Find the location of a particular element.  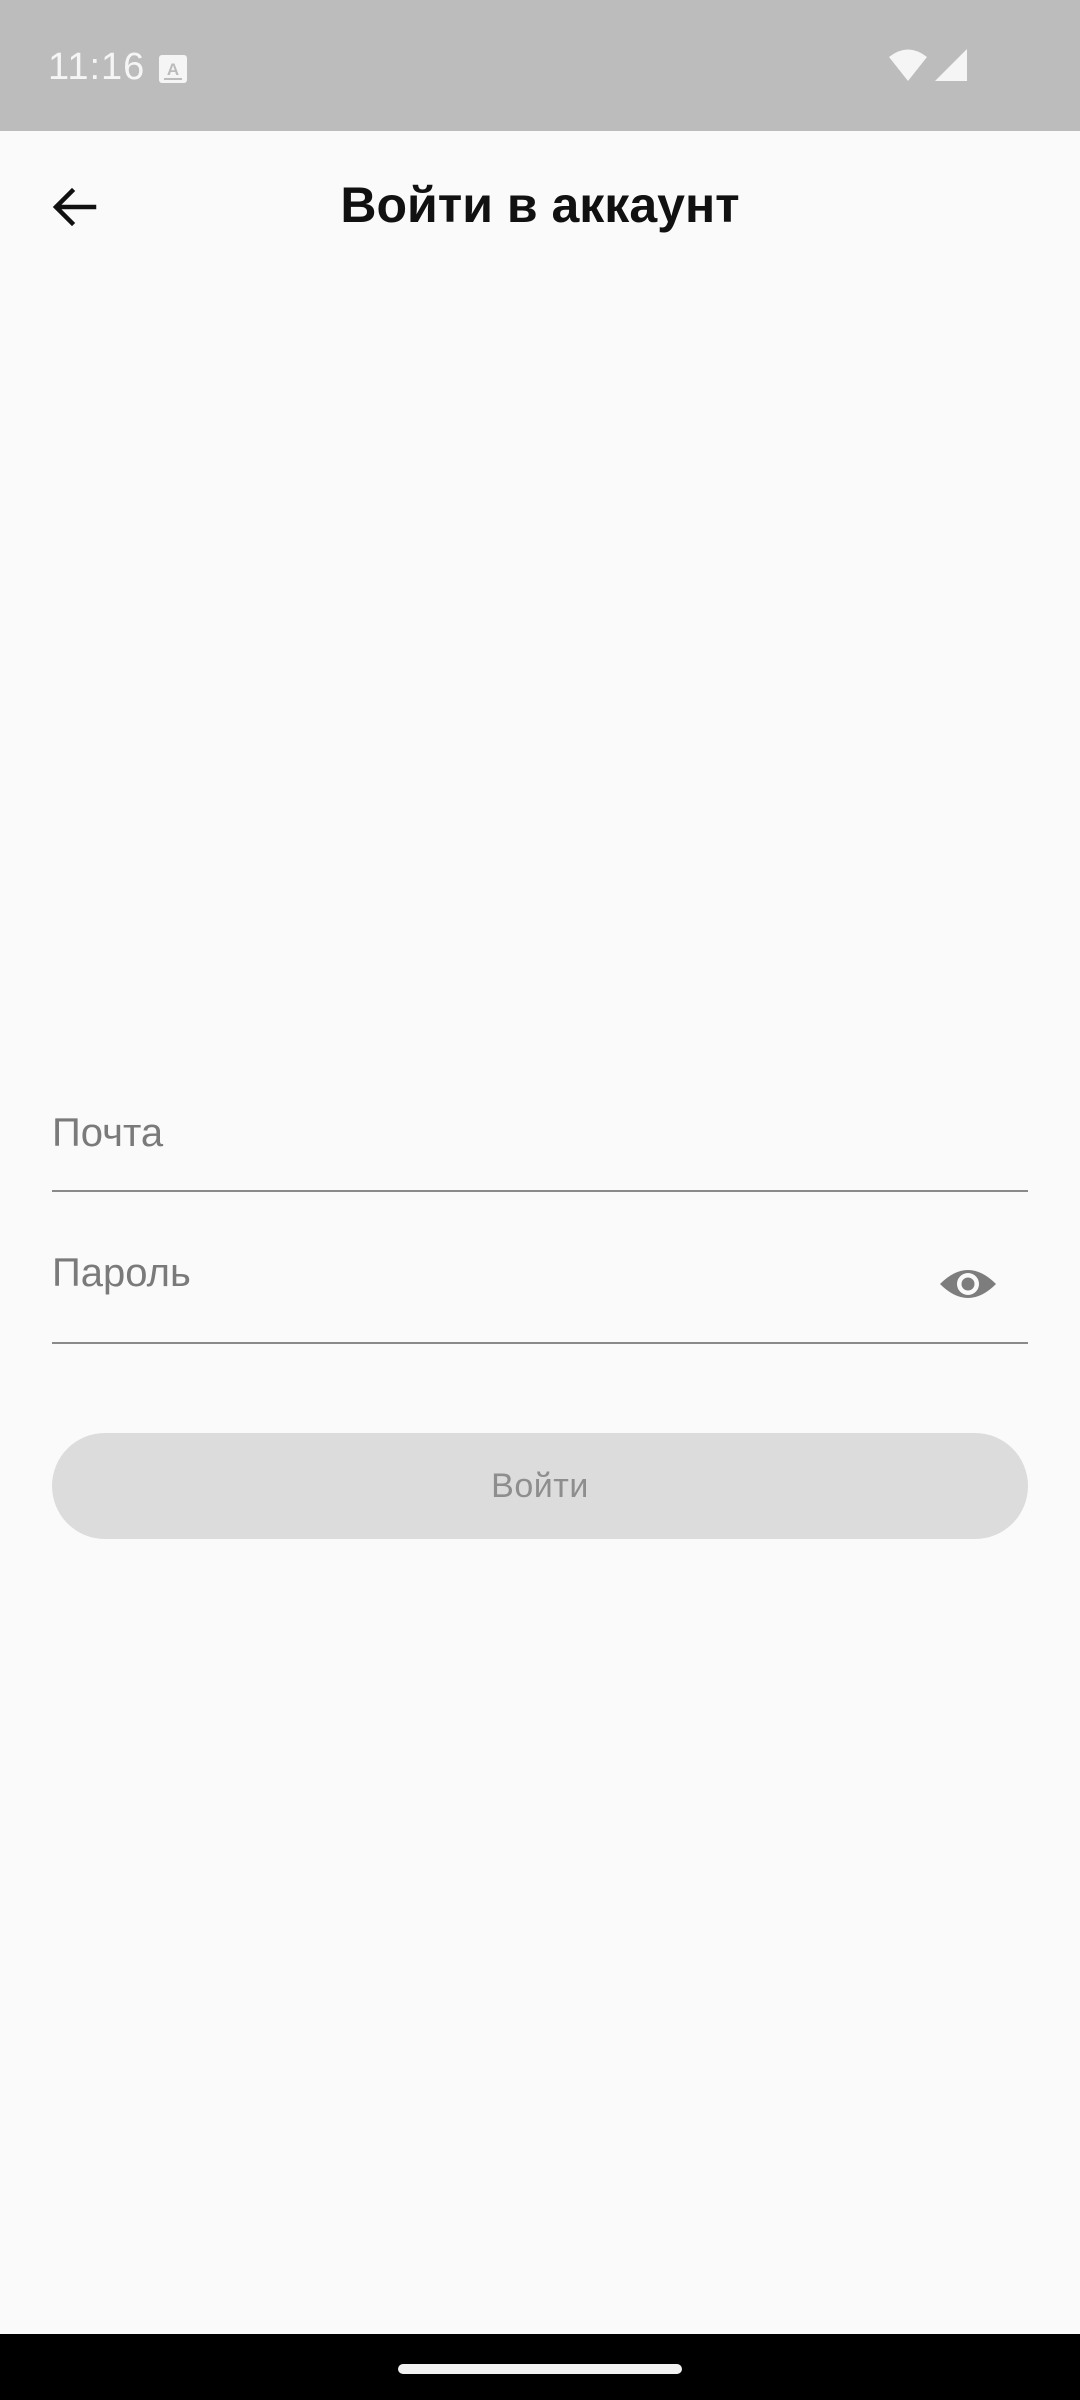

password-field is located at coordinates (482, 1273).